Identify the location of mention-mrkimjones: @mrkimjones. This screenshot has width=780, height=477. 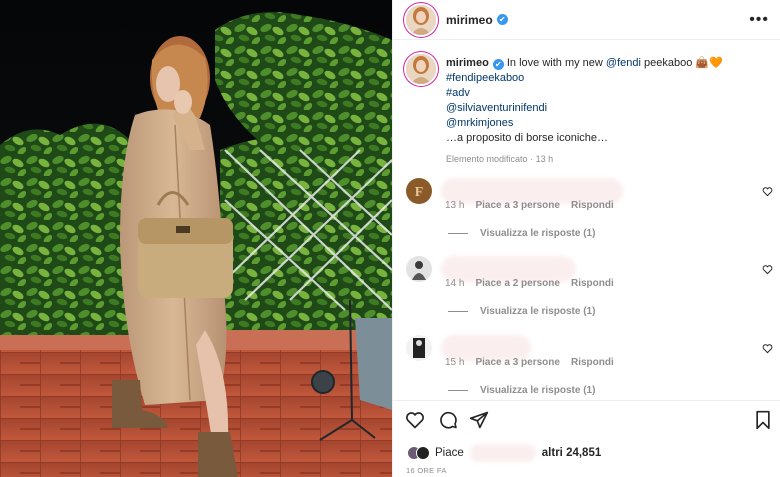
(606, 123).